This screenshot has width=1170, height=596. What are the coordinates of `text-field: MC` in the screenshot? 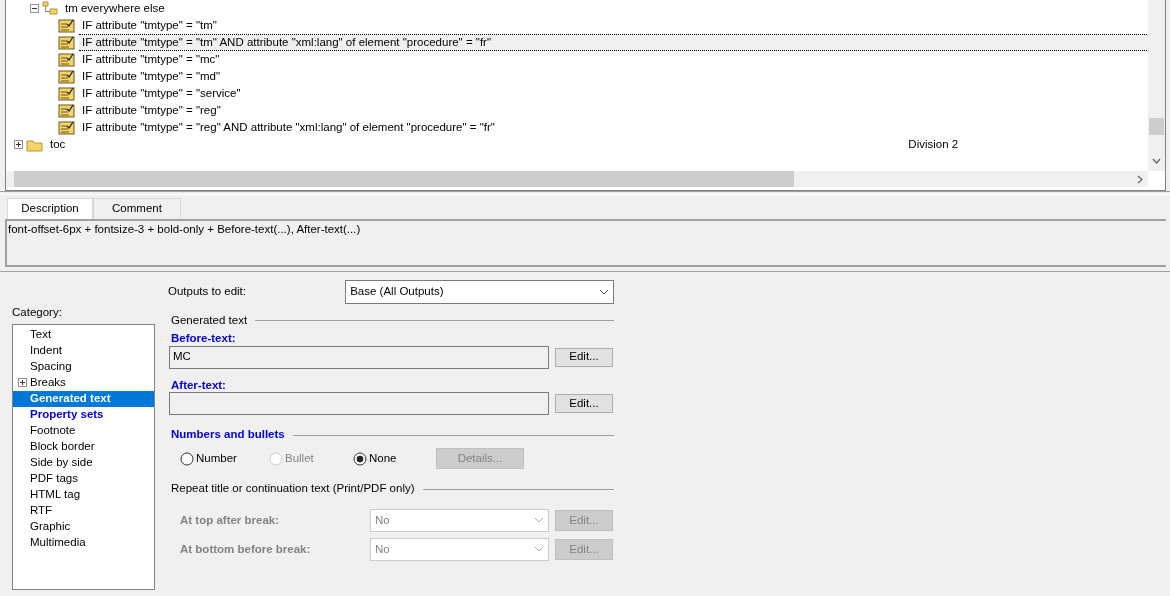 It's located at (359, 357).